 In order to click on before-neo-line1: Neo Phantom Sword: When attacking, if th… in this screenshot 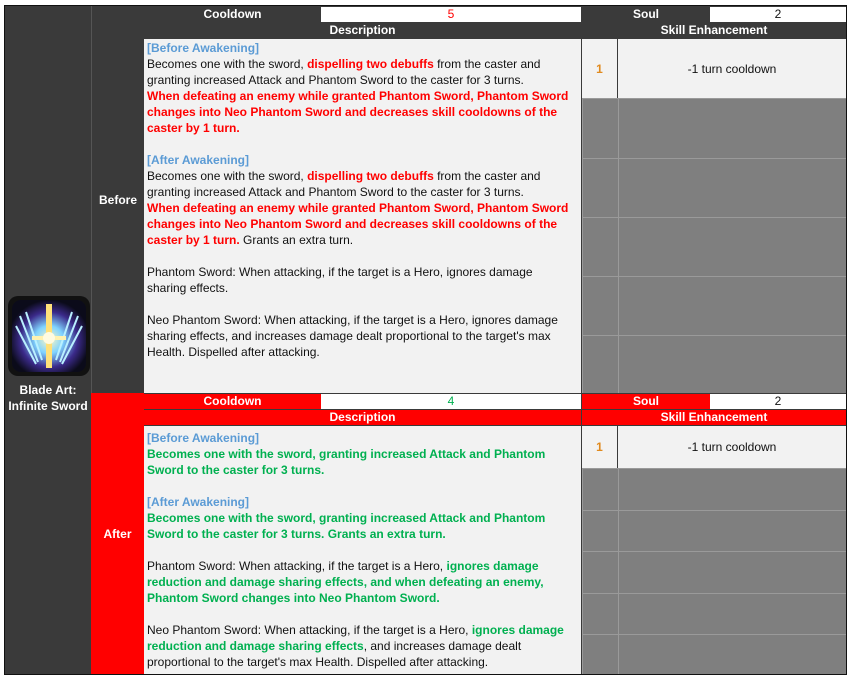, I will do `click(352, 320)`.